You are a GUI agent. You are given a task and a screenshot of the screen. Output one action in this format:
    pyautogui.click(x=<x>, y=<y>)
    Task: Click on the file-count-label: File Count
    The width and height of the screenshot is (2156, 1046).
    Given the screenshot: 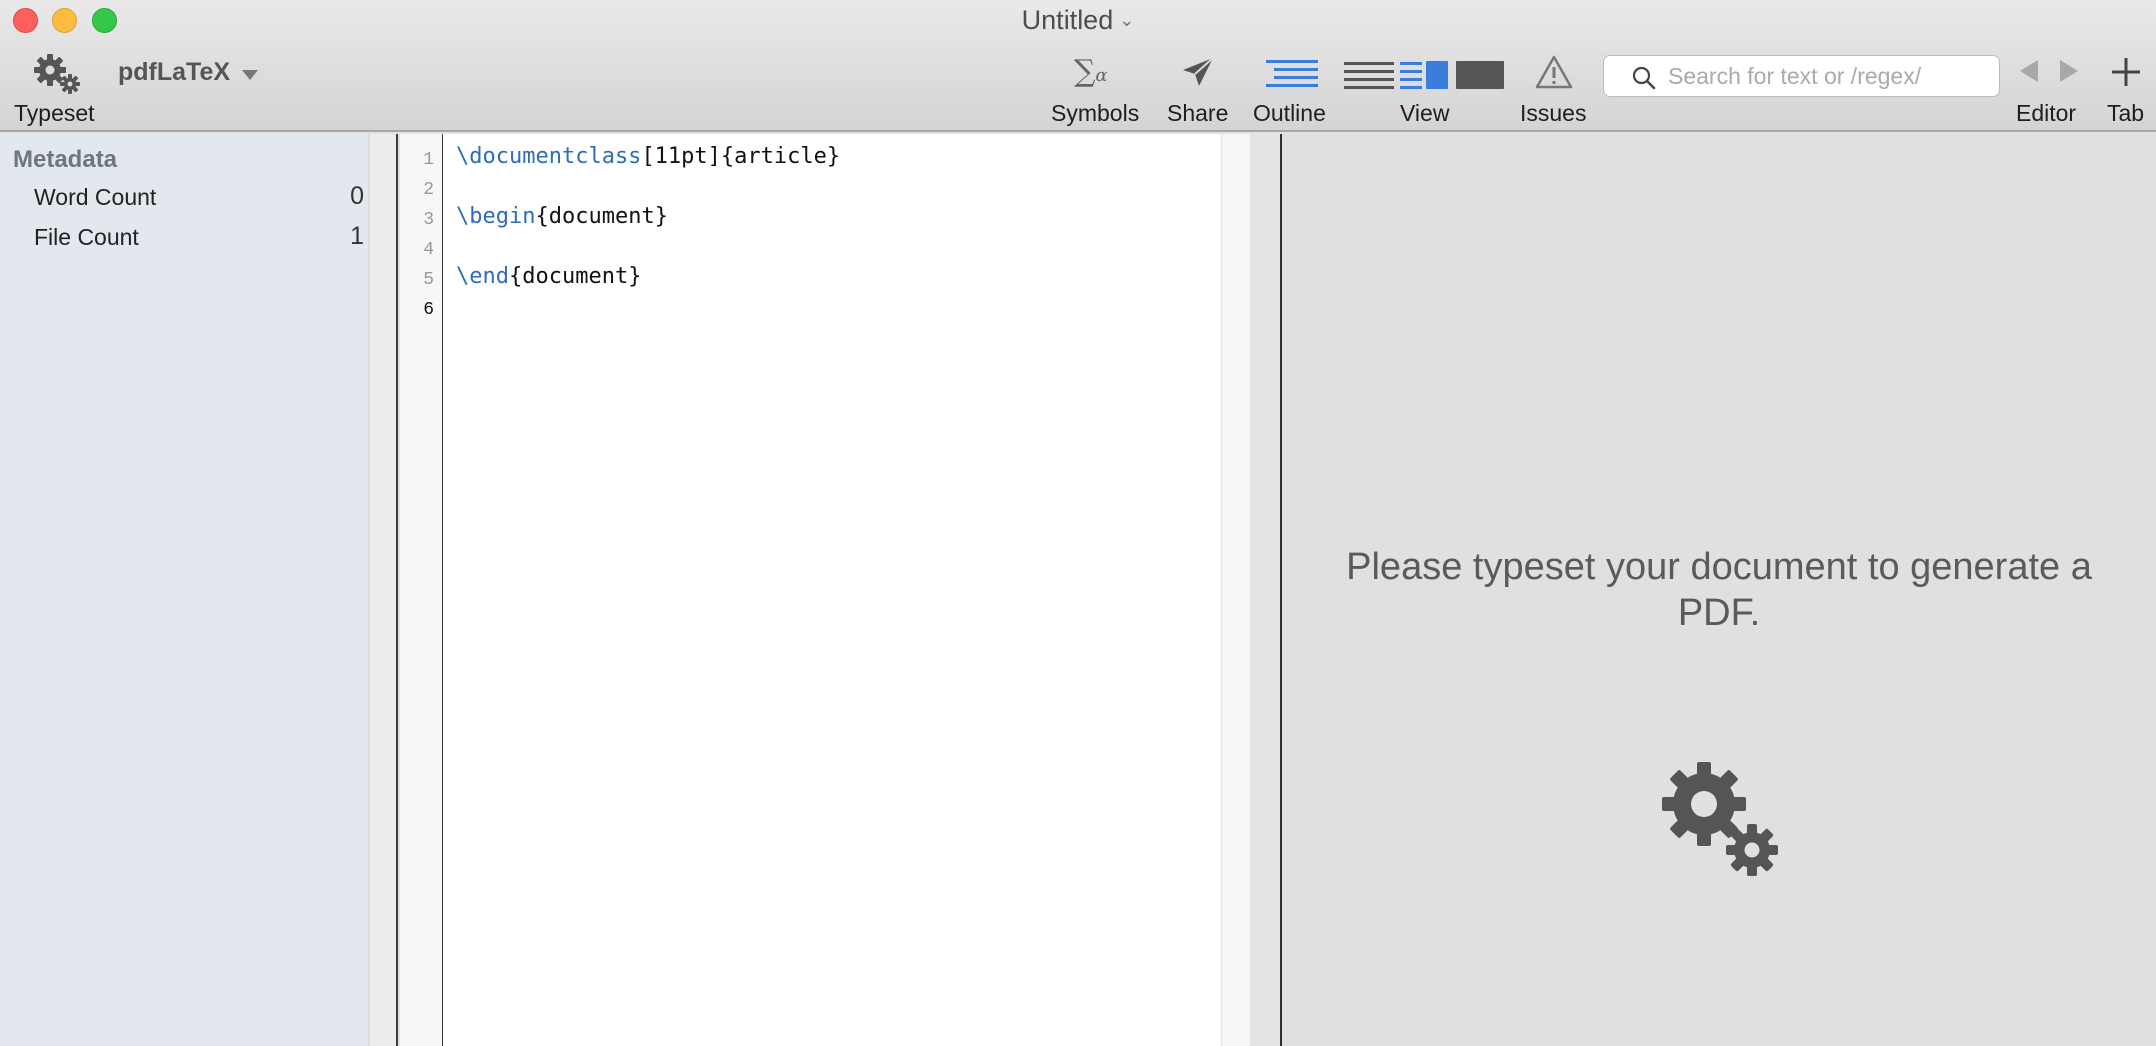 What is the action you would take?
    pyautogui.click(x=86, y=237)
    